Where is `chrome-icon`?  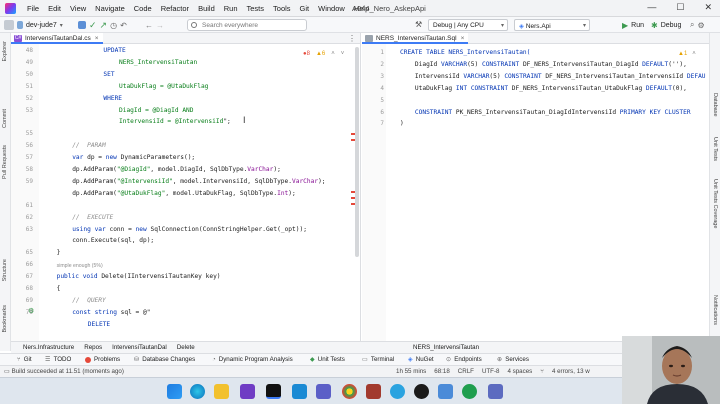 chrome-icon is located at coordinates (349, 391).